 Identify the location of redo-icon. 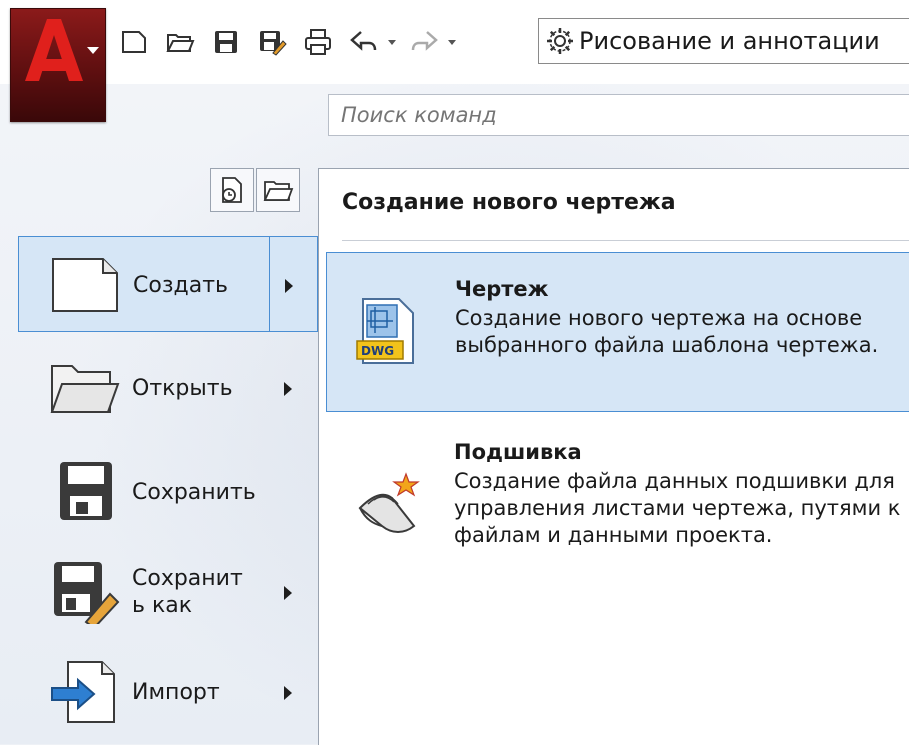
(424, 41).